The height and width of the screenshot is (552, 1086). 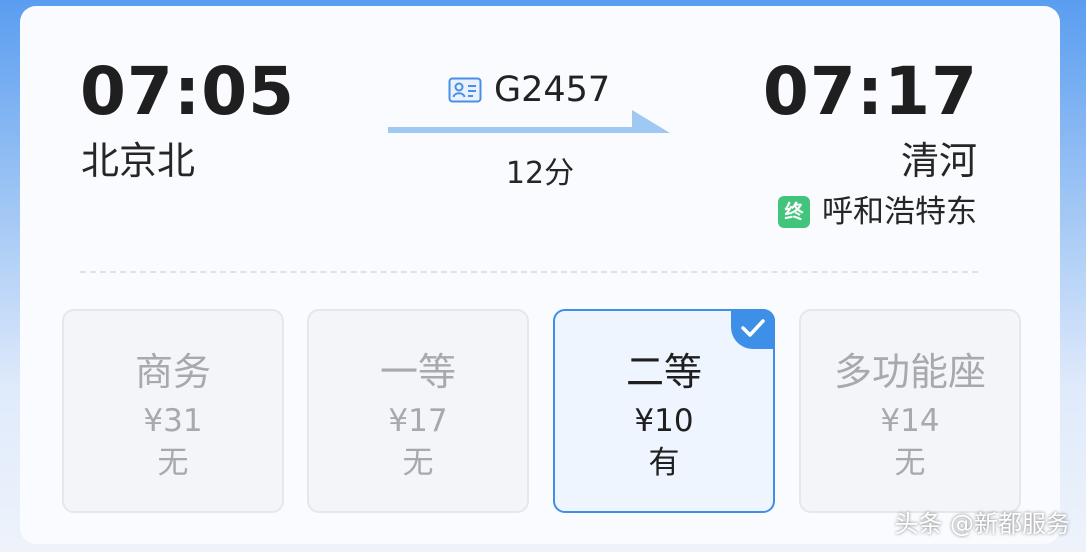 I want to click on seat-price: ¥10, so click(x=664, y=421).